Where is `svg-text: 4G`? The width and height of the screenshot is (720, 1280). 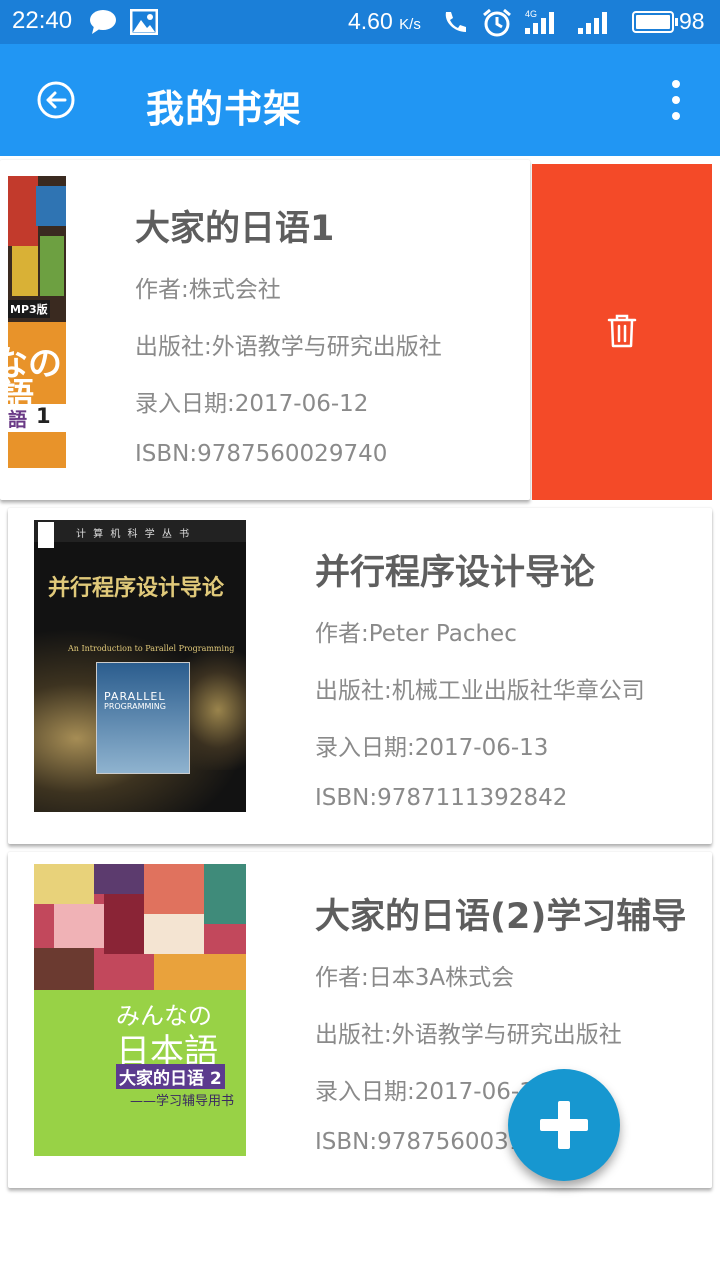
svg-text: 4G is located at coordinates (531, 14).